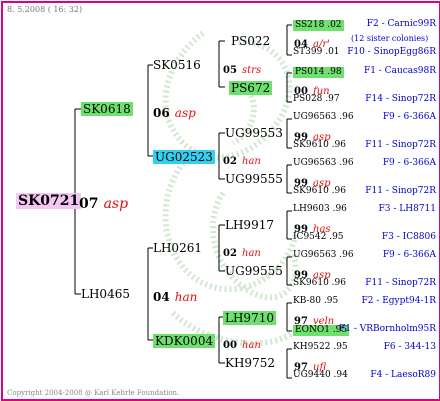  What do you see at coordinates (177, 65) in the screenshot?
I see `ff-colony-id: SK0516` at bounding box center [177, 65].